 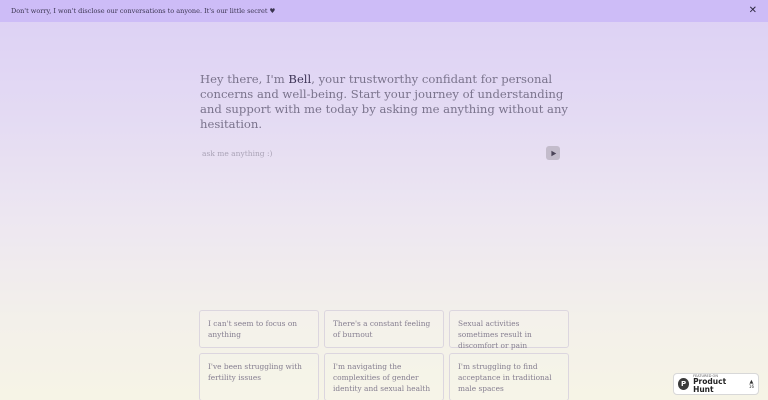 What do you see at coordinates (384, 329) in the screenshot?
I see `suggestion-card: There's a constant feeling of burnout` at bounding box center [384, 329].